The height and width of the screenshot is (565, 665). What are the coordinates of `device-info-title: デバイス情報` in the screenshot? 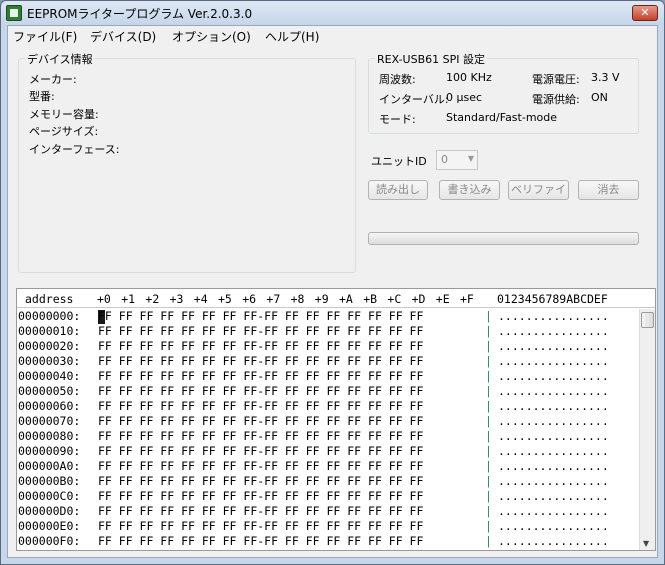 It's located at (60, 59).